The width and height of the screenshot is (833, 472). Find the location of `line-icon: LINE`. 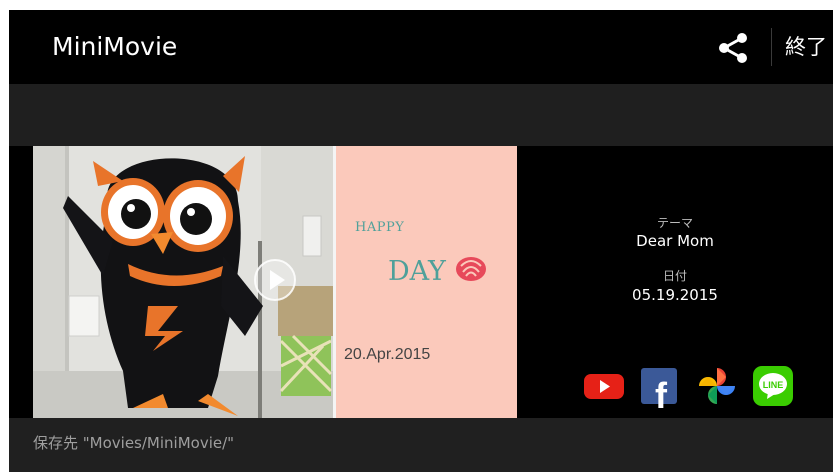

line-icon: LINE is located at coordinates (773, 386).